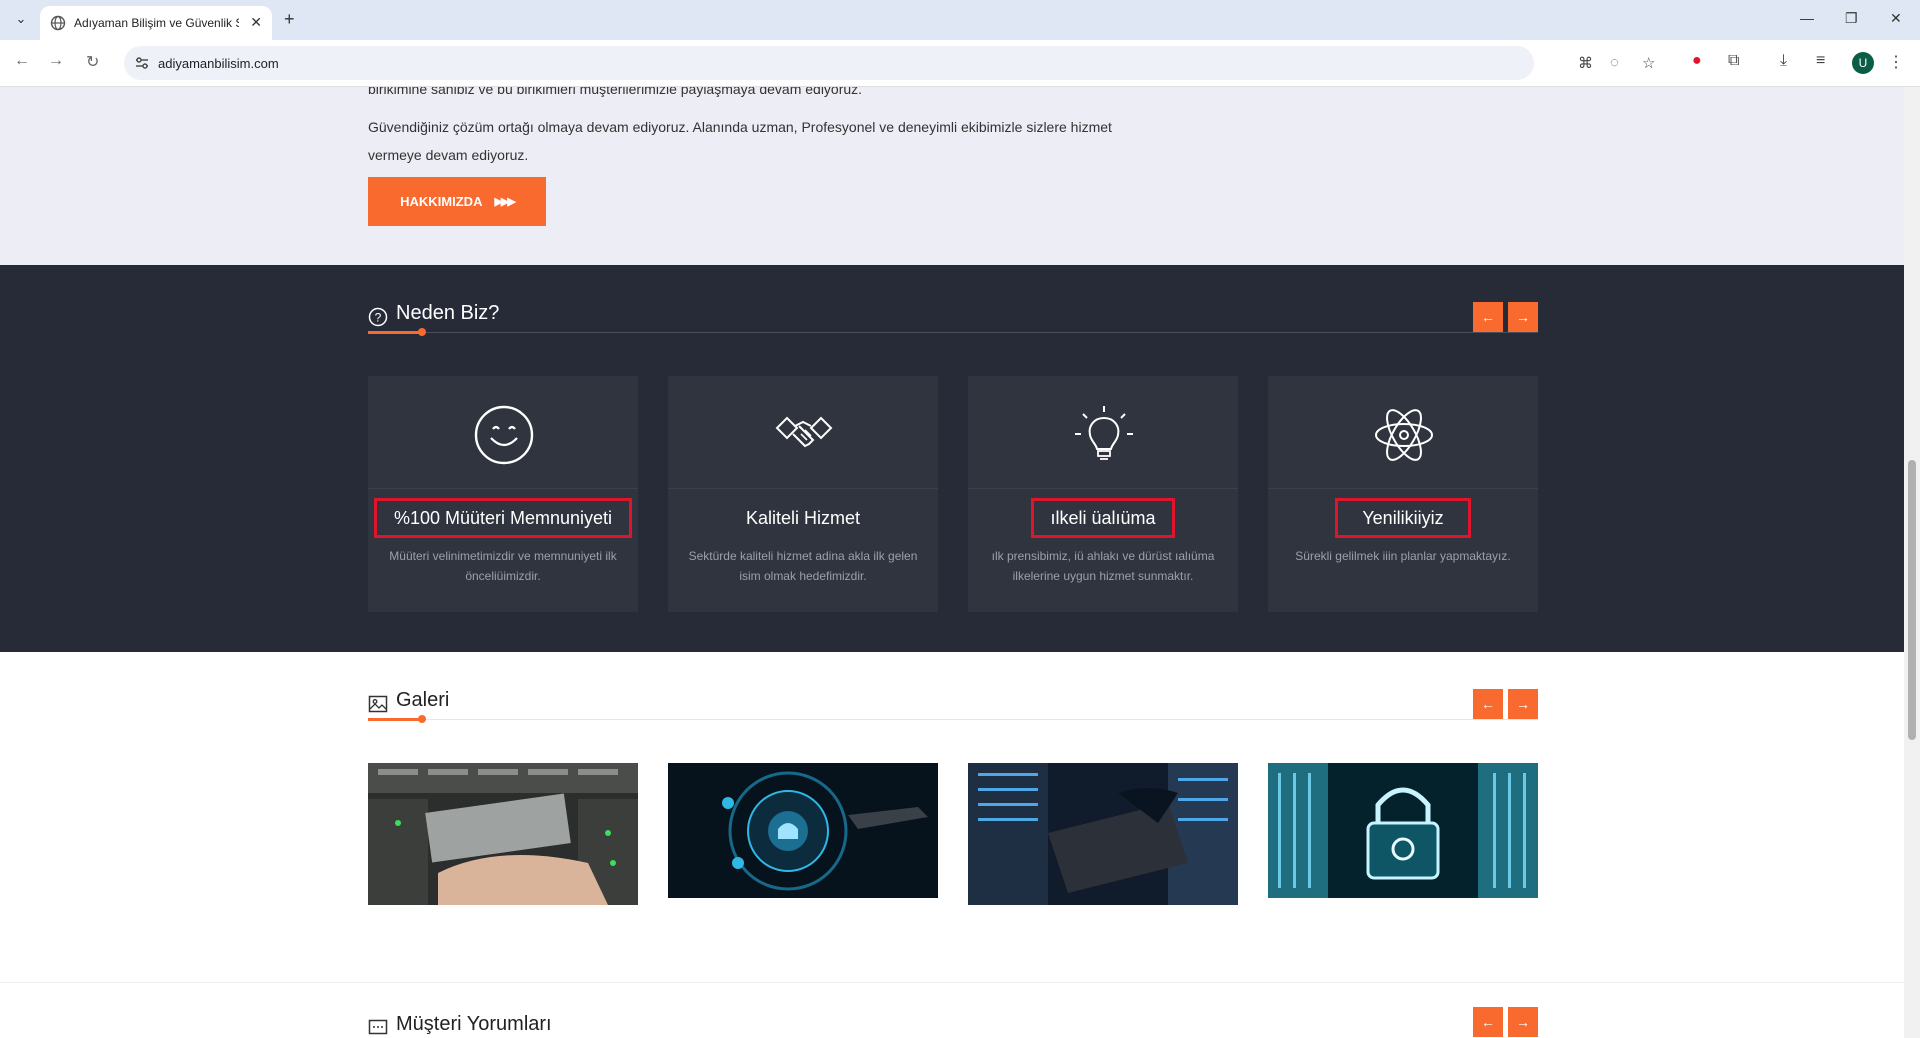  I want to click on scrollbar-thumb, so click(1912, 600).